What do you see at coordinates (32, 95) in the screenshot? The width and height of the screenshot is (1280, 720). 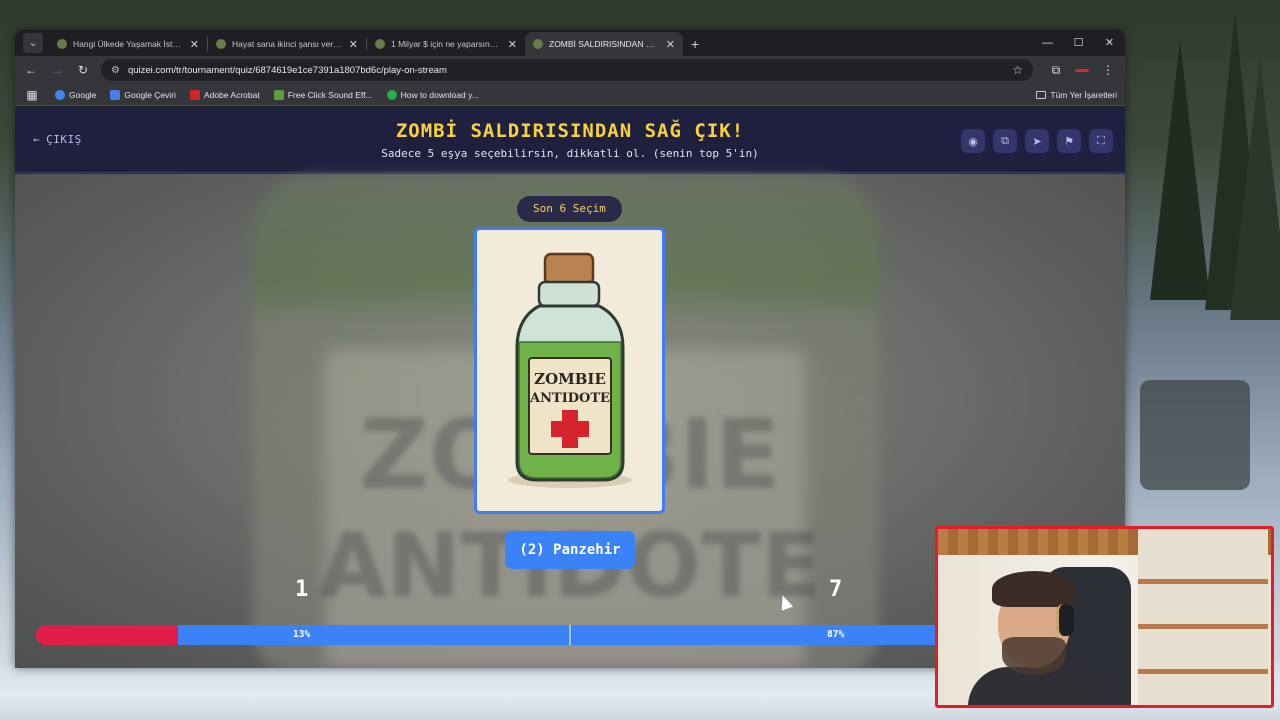 I see `apps-grid-icon: ▦` at bounding box center [32, 95].